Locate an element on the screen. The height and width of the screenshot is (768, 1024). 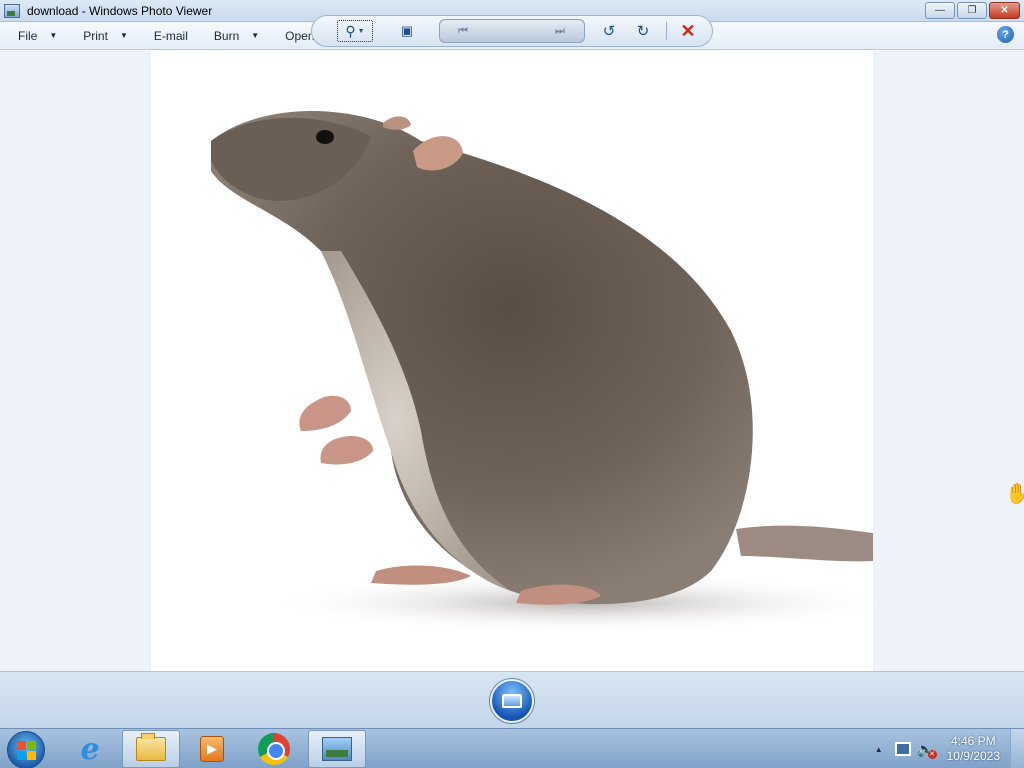
next-button: ⏭ is located at coordinates (560, 31).